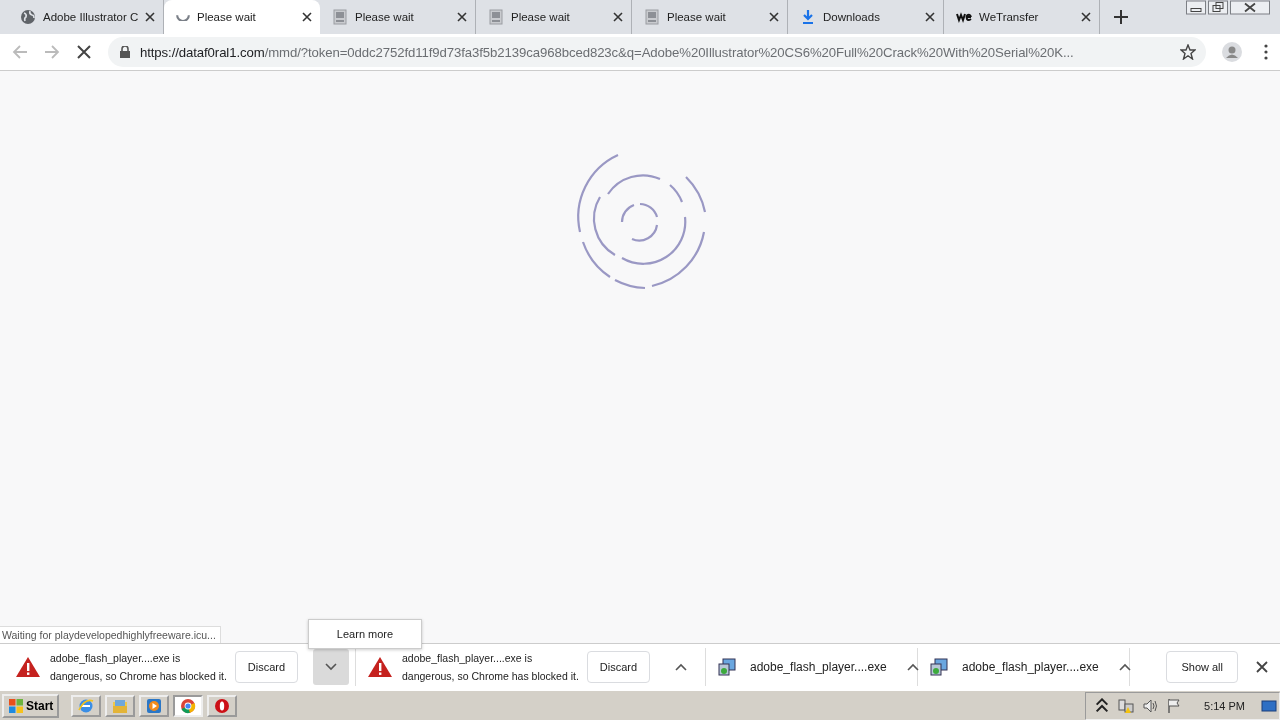  What do you see at coordinates (1202, 667) in the screenshot?
I see `show-all-button: Show all` at bounding box center [1202, 667].